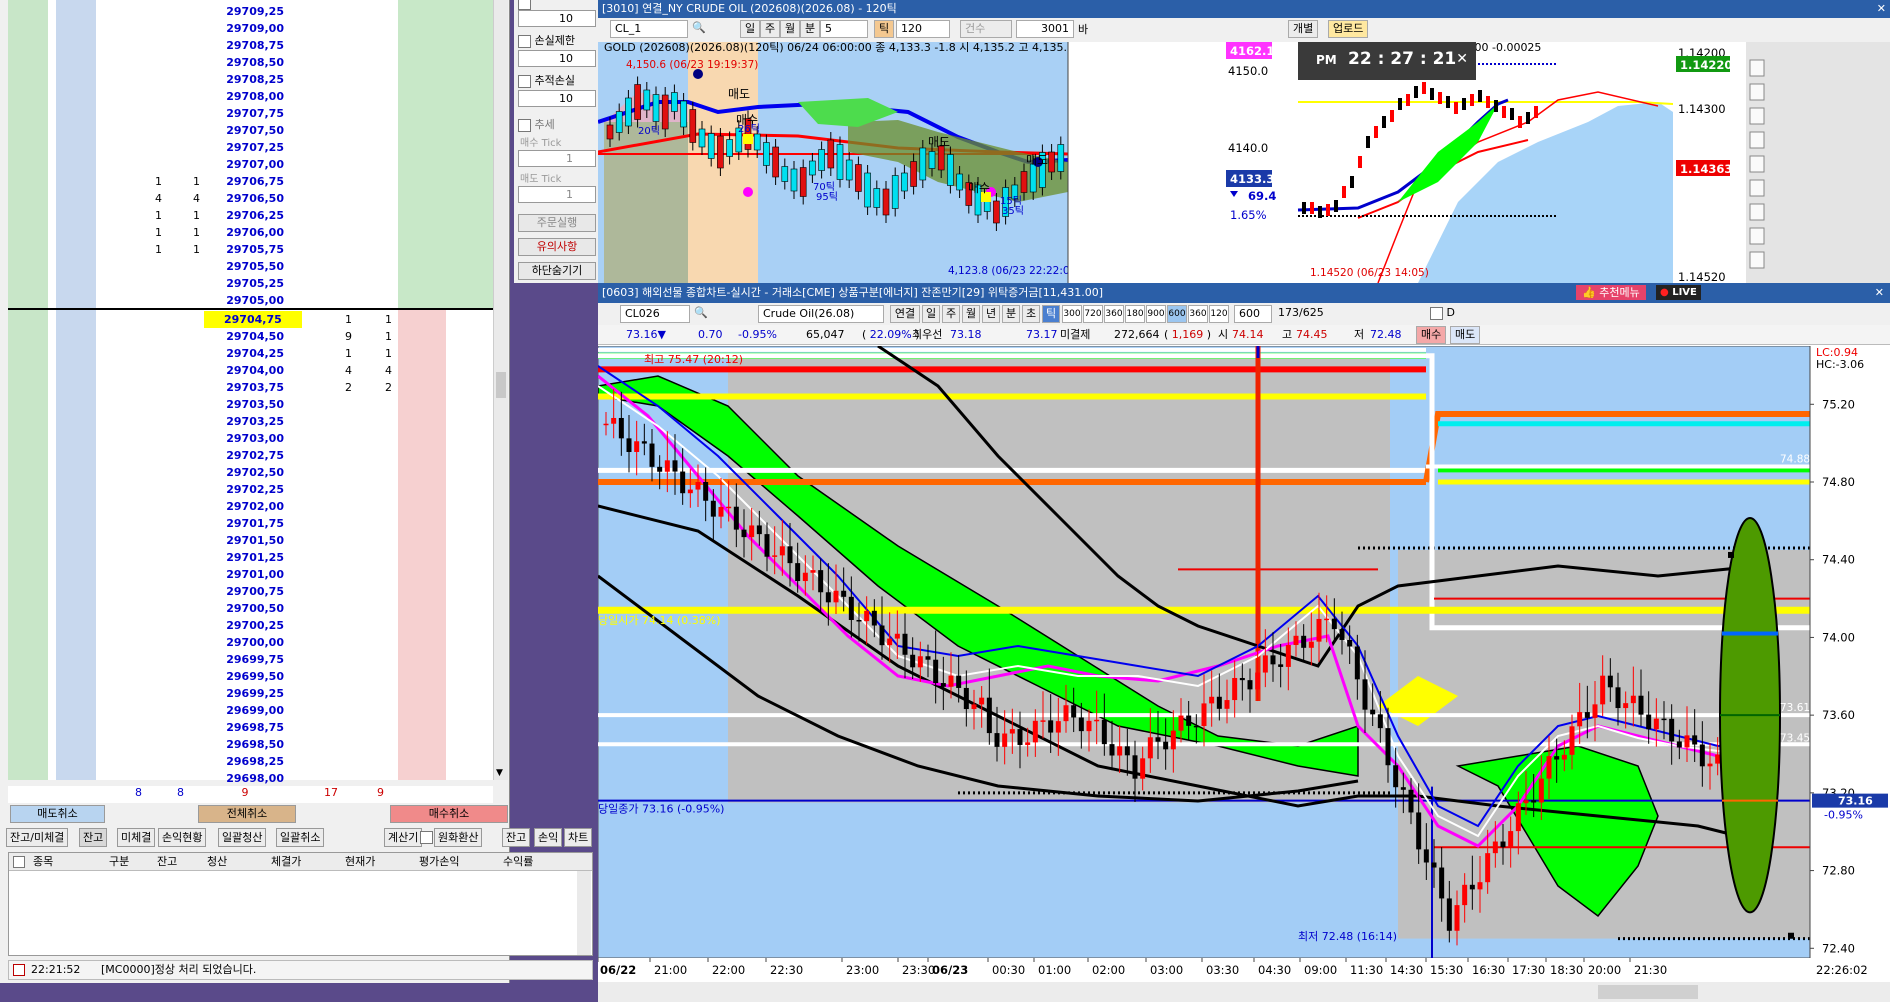 The width and height of the screenshot is (1890, 1002). I want to click on period-button: 주, so click(951, 314).